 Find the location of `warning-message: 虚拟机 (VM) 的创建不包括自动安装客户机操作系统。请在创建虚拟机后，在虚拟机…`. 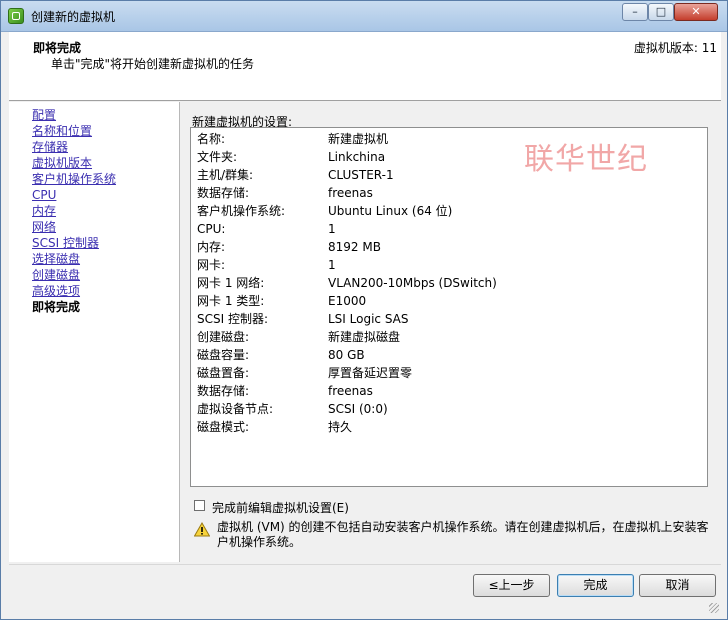

warning-message: 虚拟机 (VM) 的创建不包括自动安装客户机操作系统。请在创建虚拟机后，在虚拟机… is located at coordinates (463, 534).